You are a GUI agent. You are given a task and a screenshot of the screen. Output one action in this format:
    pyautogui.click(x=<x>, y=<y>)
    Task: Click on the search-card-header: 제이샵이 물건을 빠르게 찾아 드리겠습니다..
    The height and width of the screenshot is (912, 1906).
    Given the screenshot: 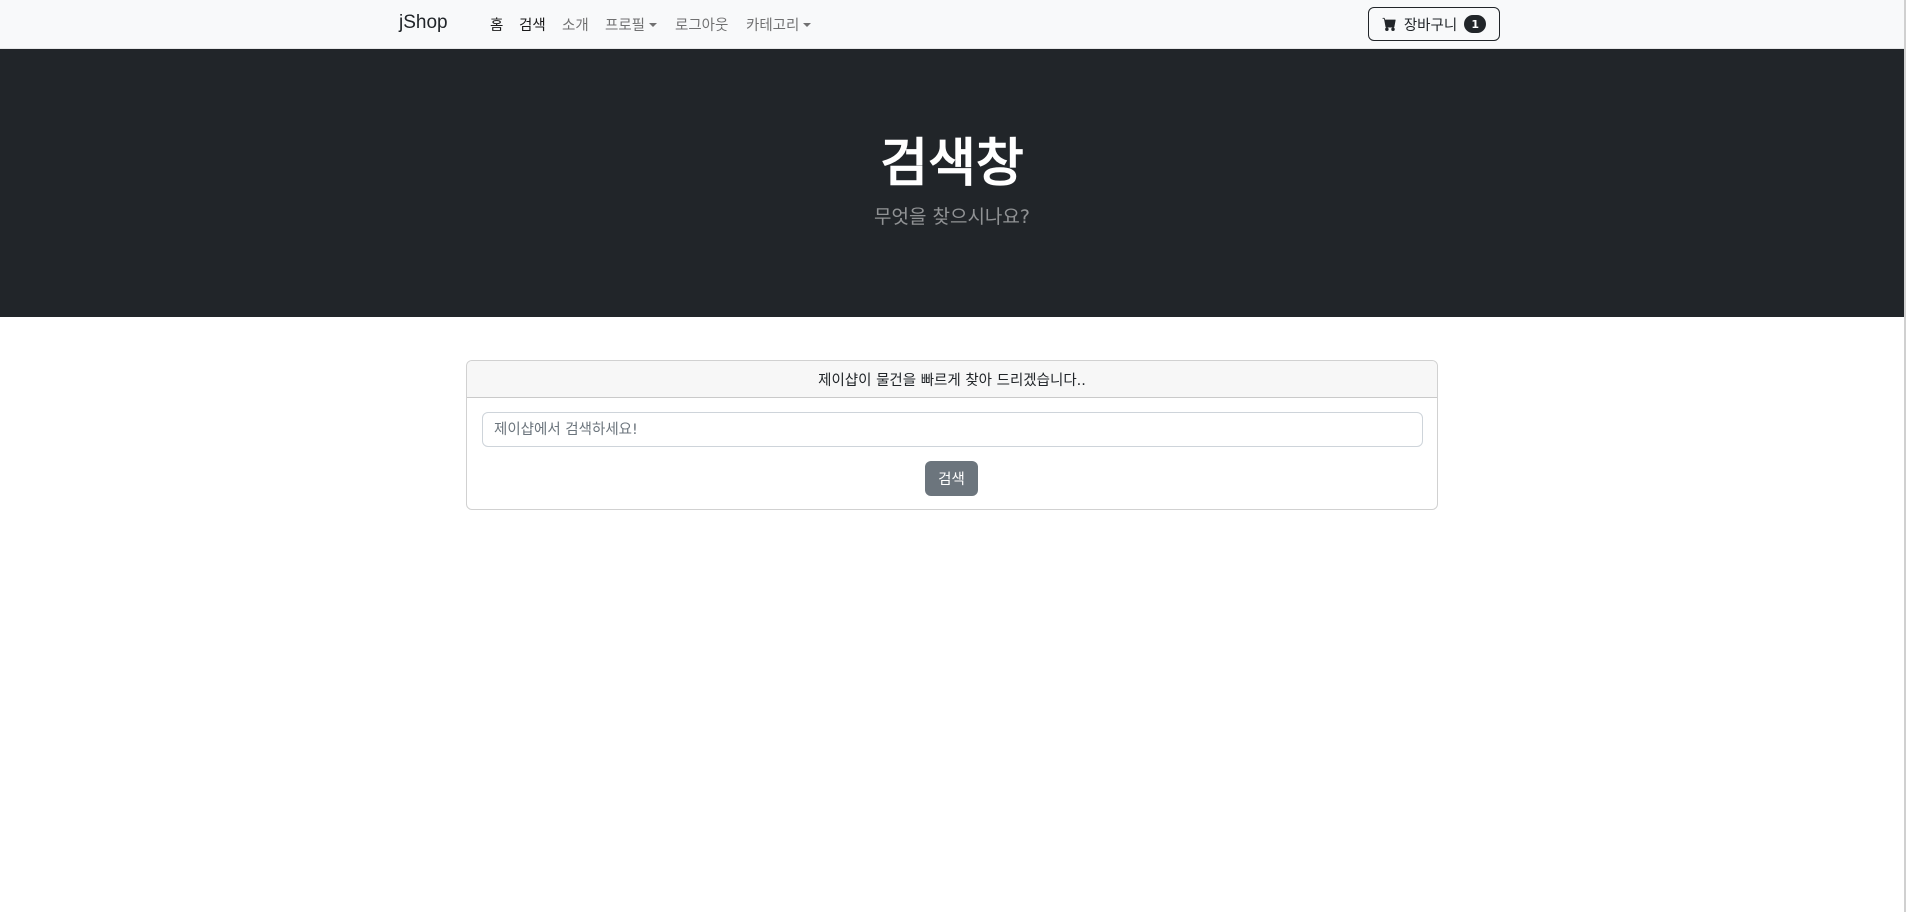 What is the action you would take?
    pyautogui.click(x=952, y=379)
    